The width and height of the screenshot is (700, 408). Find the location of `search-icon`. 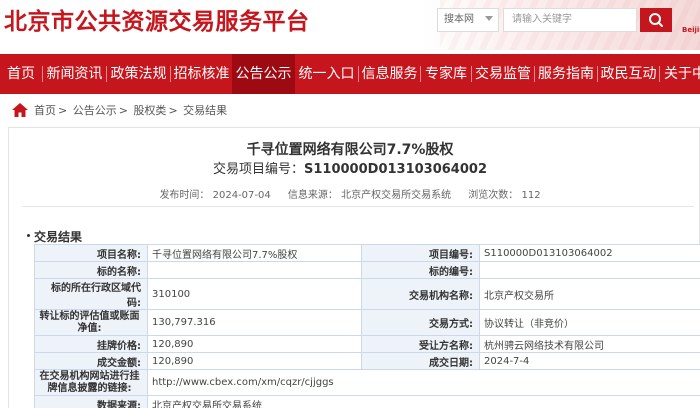

search-icon is located at coordinates (656, 20).